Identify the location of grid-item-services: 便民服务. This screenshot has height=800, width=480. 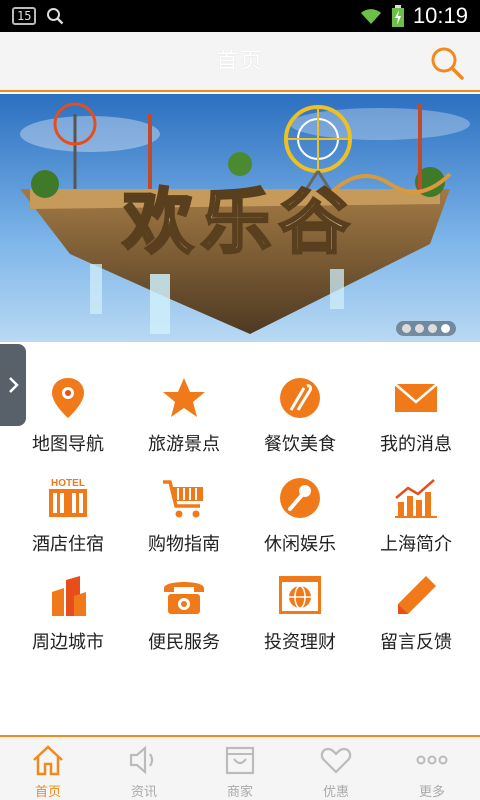
(184, 606).